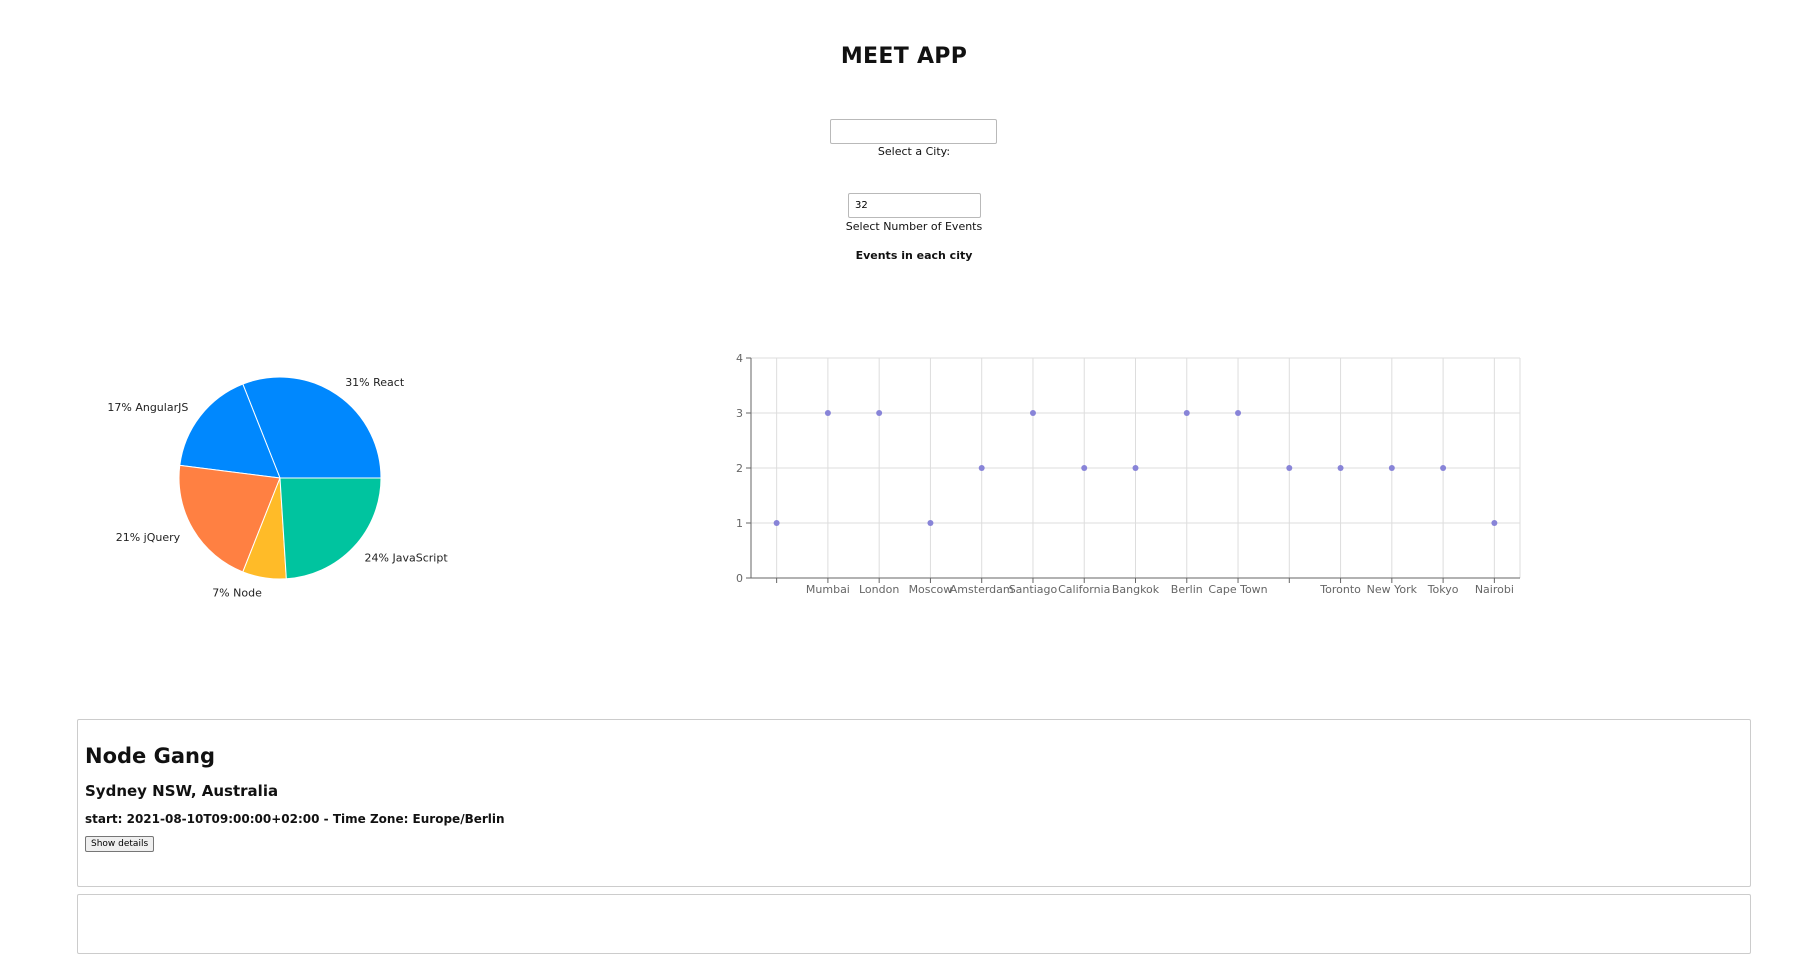  Describe the element at coordinates (739, 468) in the screenshot. I see `y-tick-label-2: 2` at that location.